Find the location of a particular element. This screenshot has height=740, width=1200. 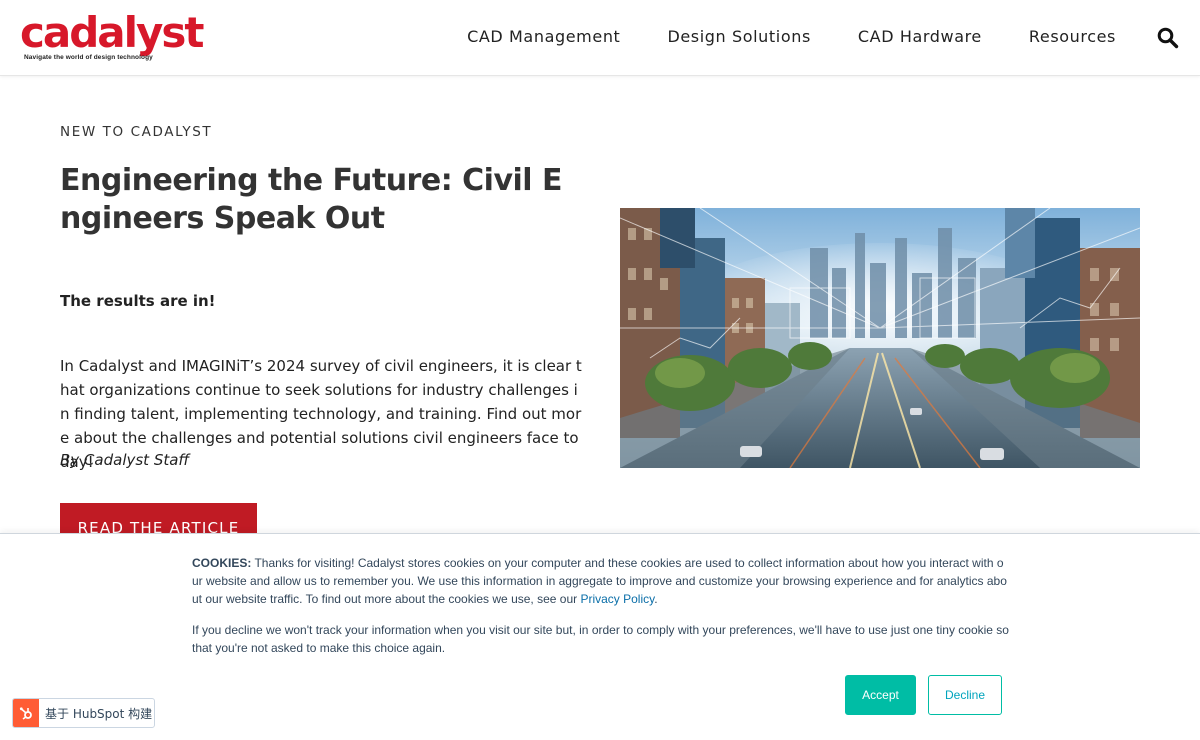

nav-cad-hardware: CAD Hardware is located at coordinates (920, 36).